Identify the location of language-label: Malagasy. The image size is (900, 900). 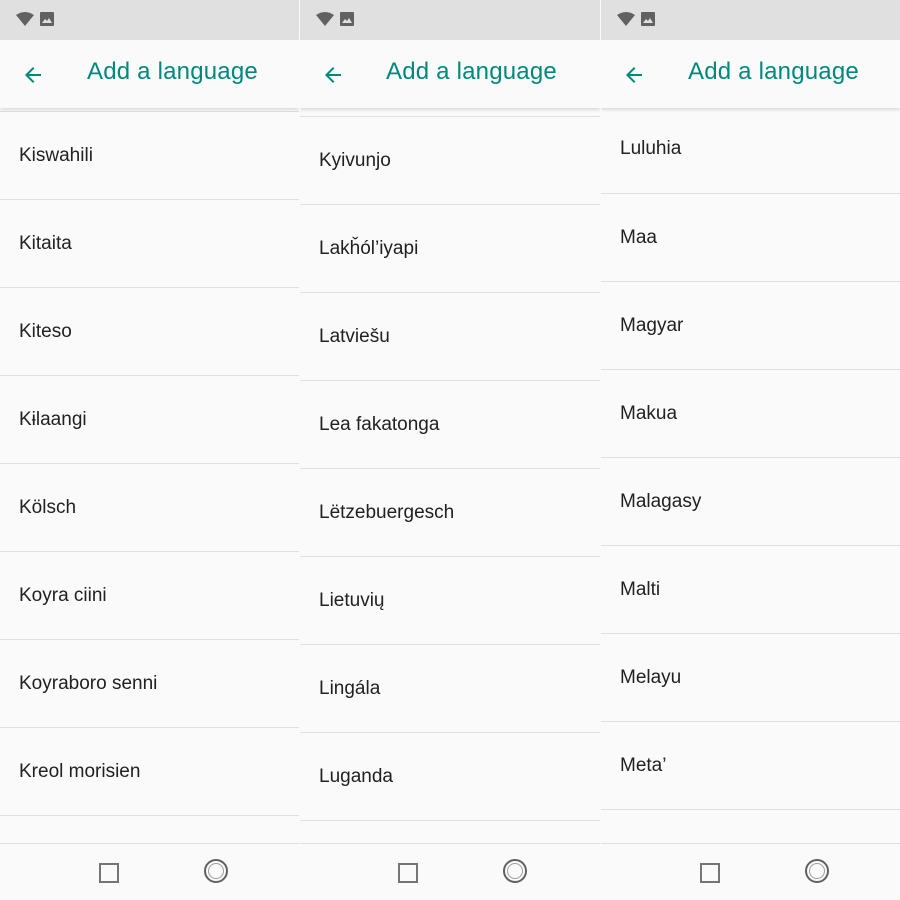
(661, 501).